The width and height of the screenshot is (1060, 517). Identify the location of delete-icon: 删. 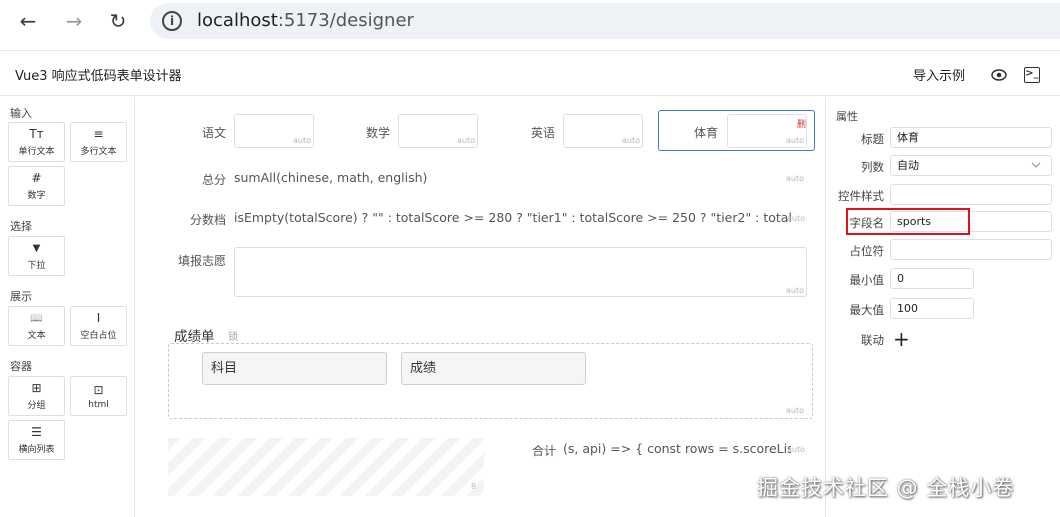
(801, 123).